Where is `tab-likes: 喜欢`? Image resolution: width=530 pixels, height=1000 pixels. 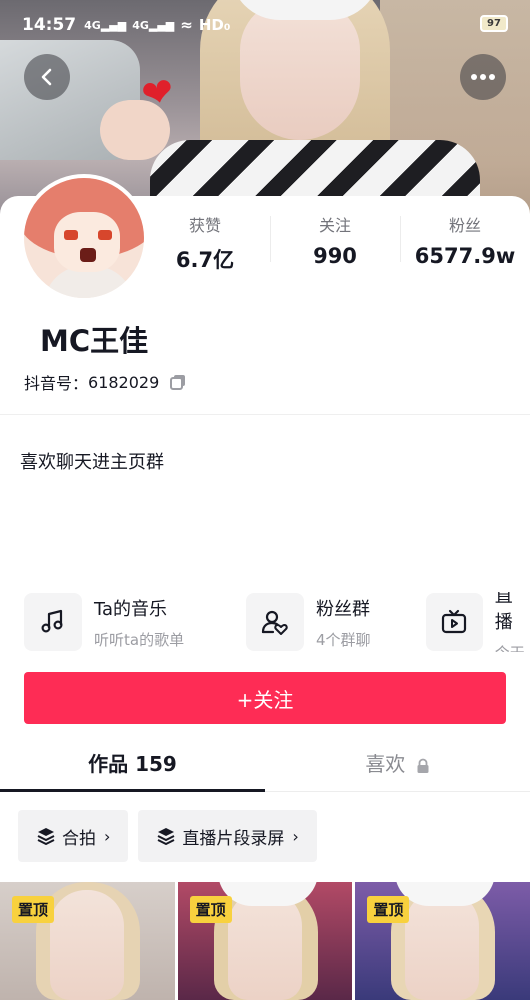
tab-likes: 喜欢 is located at coordinates (397, 765).